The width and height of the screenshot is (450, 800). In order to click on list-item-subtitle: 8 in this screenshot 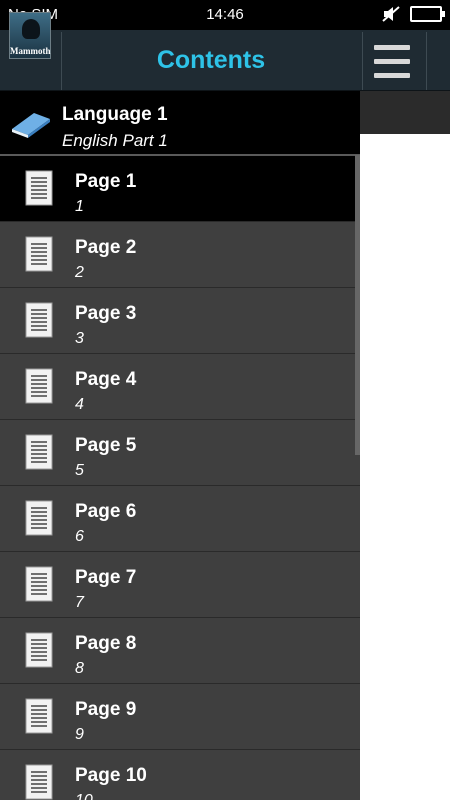, I will do `click(79, 668)`.